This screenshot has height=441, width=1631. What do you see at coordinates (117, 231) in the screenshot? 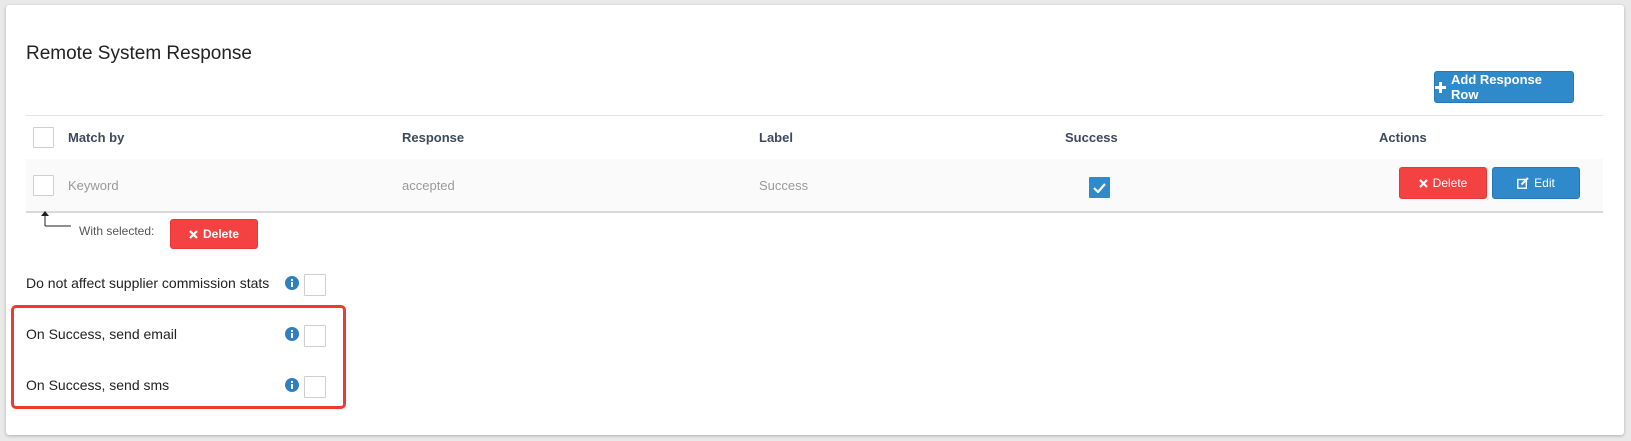
I see `with-selected-label: With selected:` at bounding box center [117, 231].